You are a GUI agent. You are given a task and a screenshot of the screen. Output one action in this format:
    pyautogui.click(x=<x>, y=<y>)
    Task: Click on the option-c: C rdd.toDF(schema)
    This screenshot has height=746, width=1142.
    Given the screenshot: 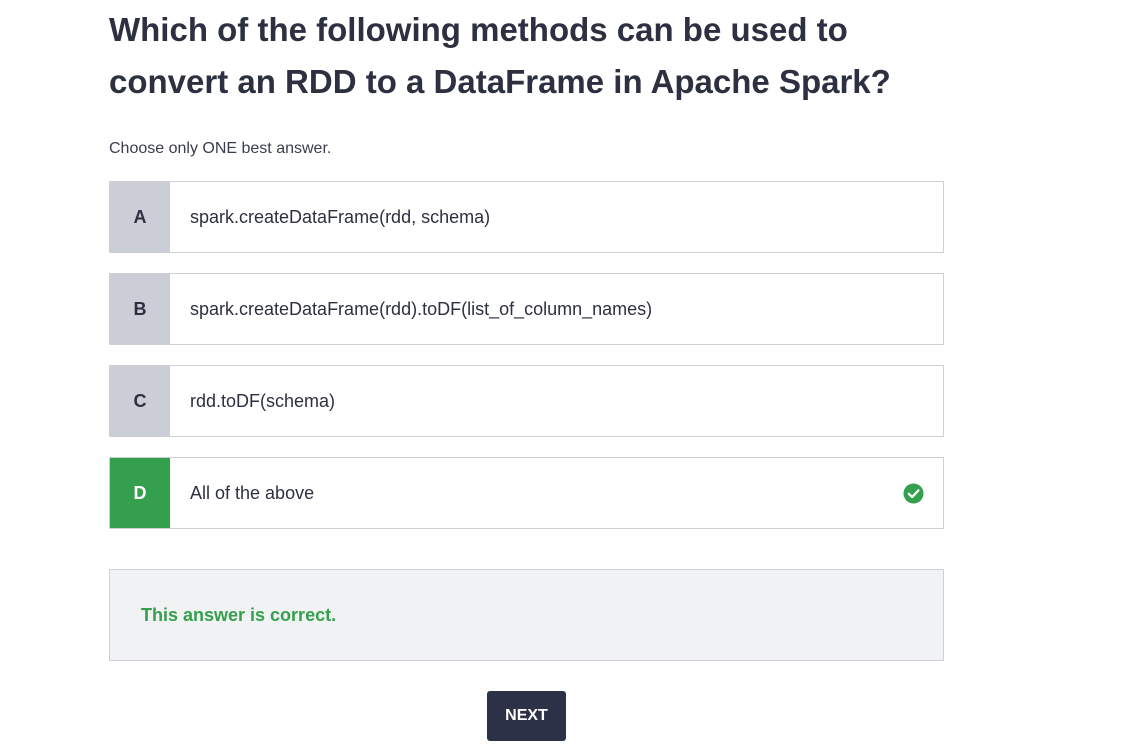 What is the action you would take?
    pyautogui.click(x=526, y=401)
    